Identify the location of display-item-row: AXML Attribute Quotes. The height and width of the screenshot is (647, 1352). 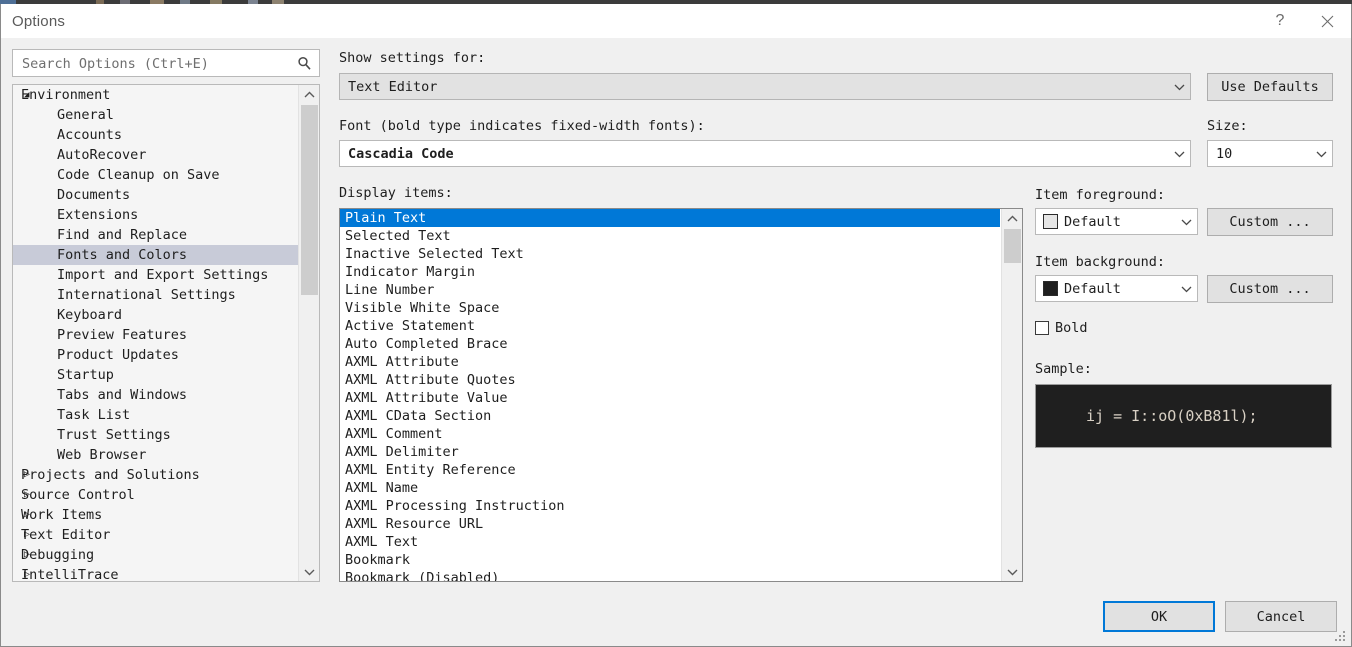
(670, 380).